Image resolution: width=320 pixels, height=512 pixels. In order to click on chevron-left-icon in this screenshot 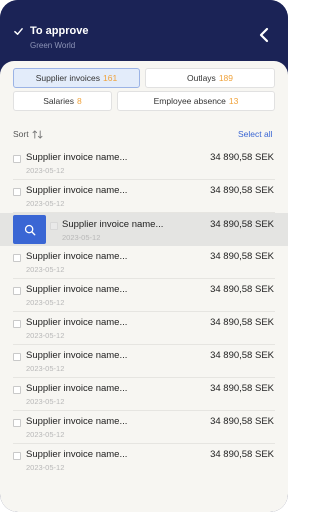, I will do `click(264, 35)`.